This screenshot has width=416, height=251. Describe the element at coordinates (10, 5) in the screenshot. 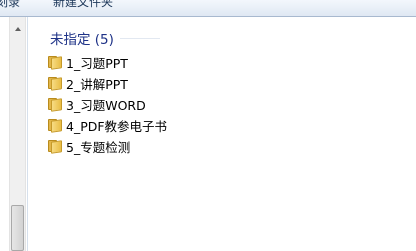

I see `burn-button: 刻录` at that location.